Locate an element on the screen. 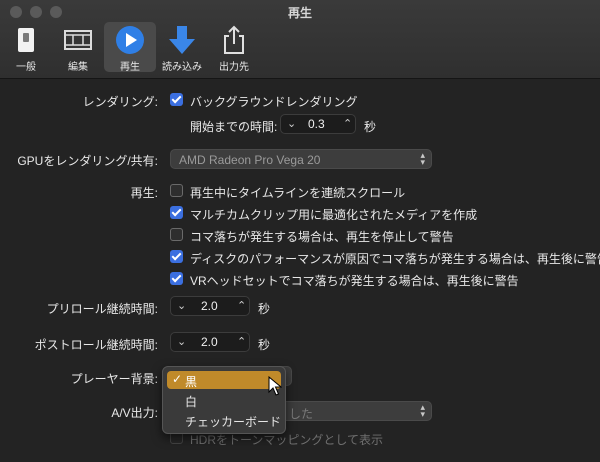 This screenshot has width=600, height=462. toolbar-playback: 再生 is located at coordinates (130, 47).